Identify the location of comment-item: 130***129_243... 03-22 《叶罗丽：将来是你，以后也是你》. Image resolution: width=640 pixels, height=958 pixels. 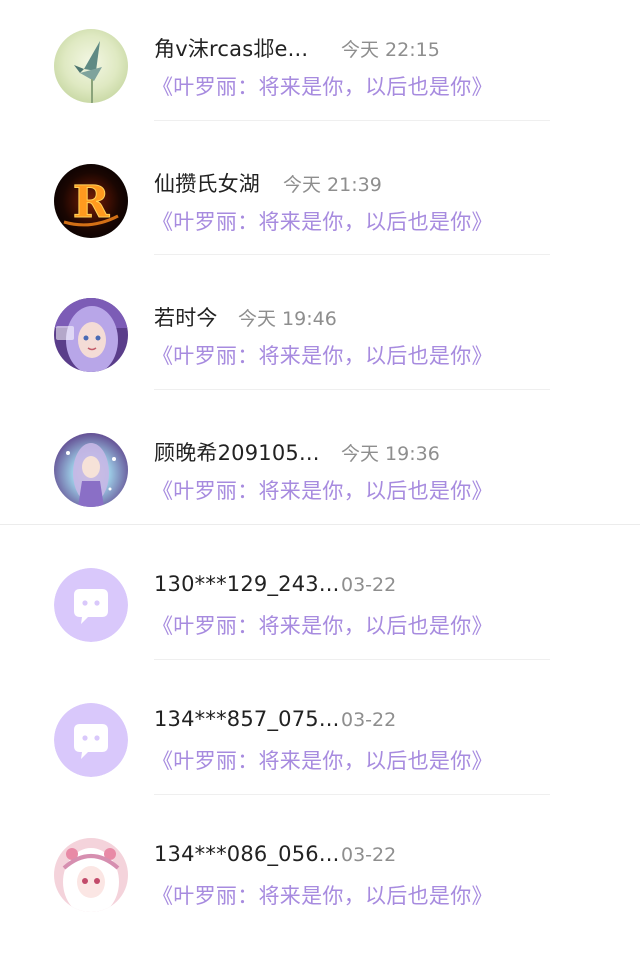
(320, 628).